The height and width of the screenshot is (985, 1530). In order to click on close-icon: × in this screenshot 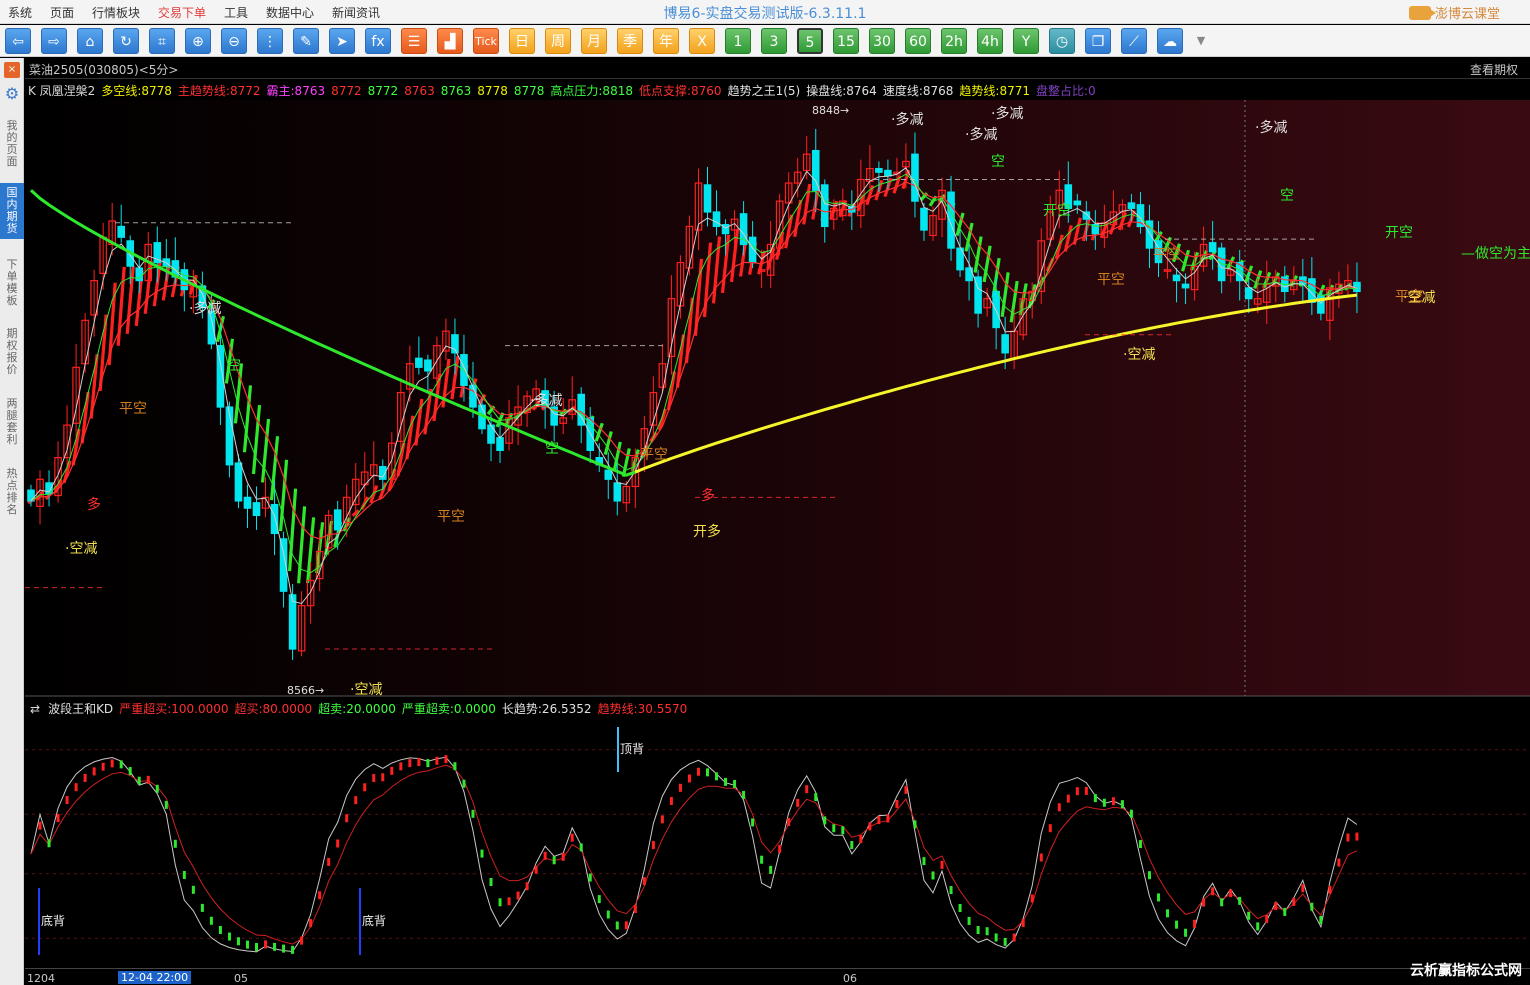, I will do `click(12, 70)`.